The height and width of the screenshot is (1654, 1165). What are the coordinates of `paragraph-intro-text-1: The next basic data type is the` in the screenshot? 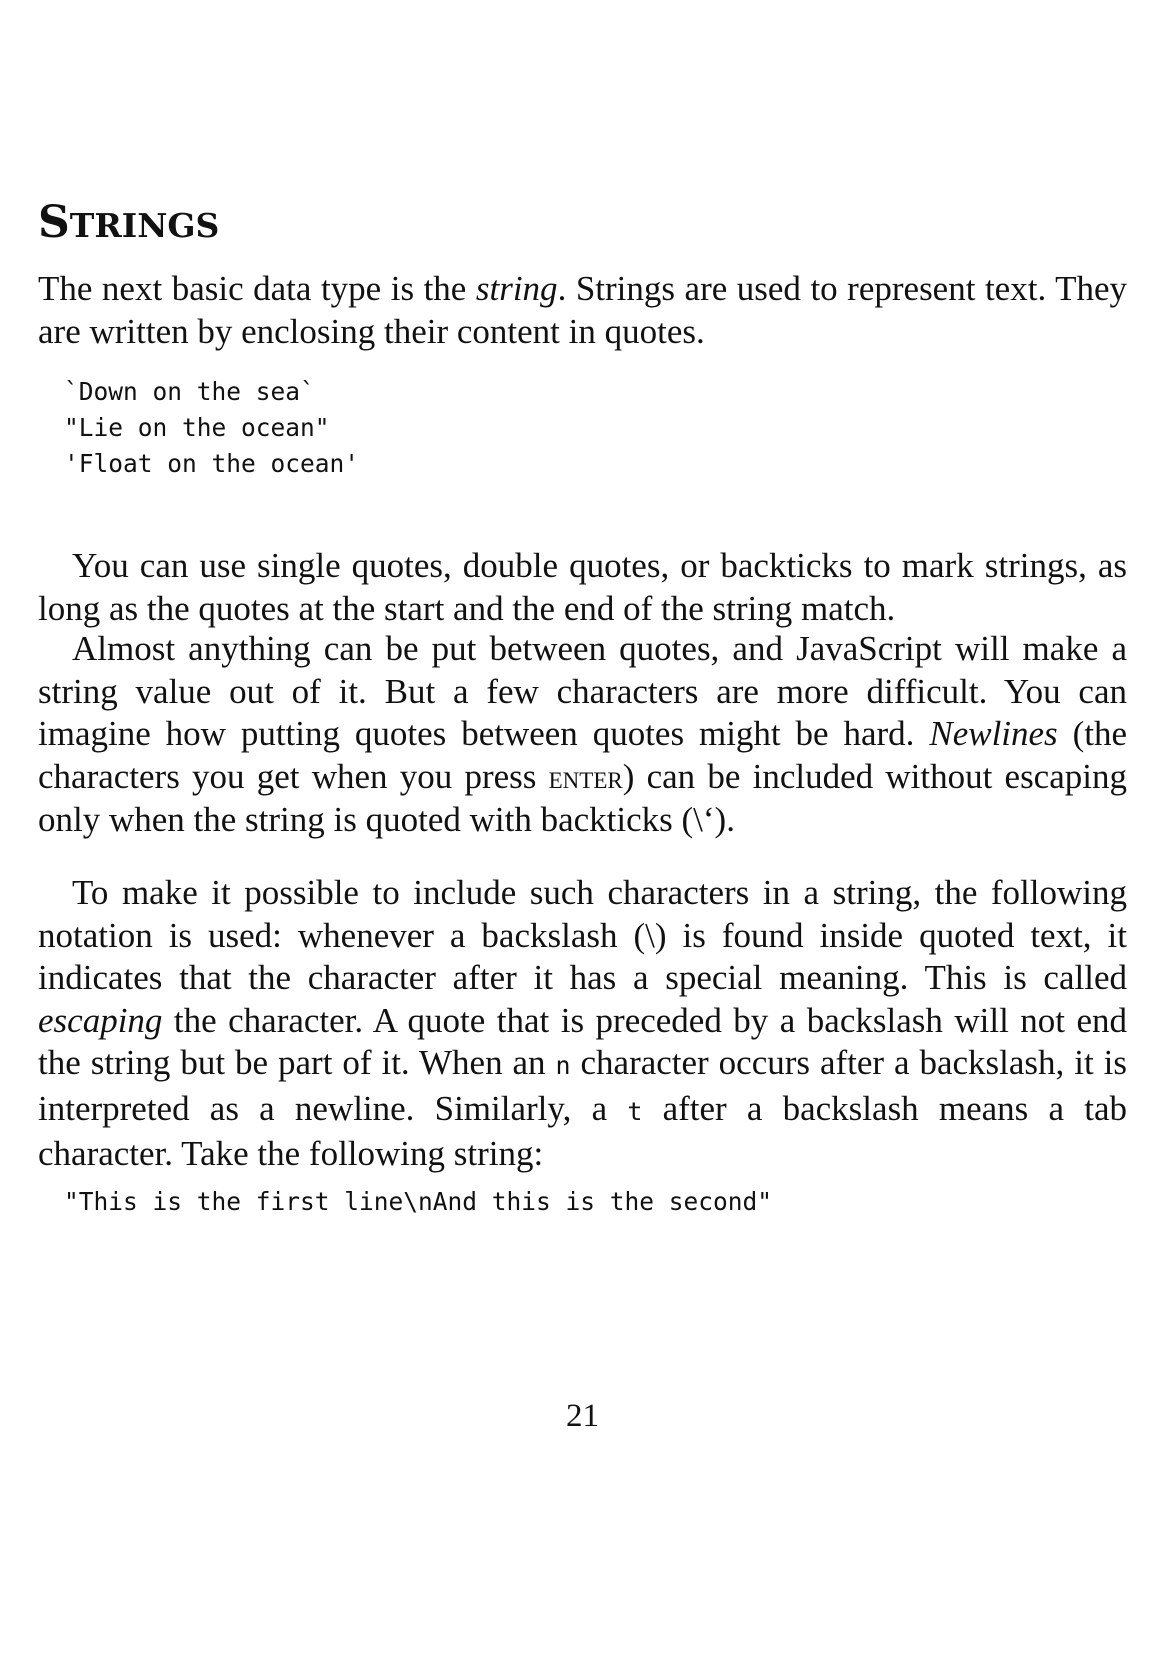 It's located at (257, 288).